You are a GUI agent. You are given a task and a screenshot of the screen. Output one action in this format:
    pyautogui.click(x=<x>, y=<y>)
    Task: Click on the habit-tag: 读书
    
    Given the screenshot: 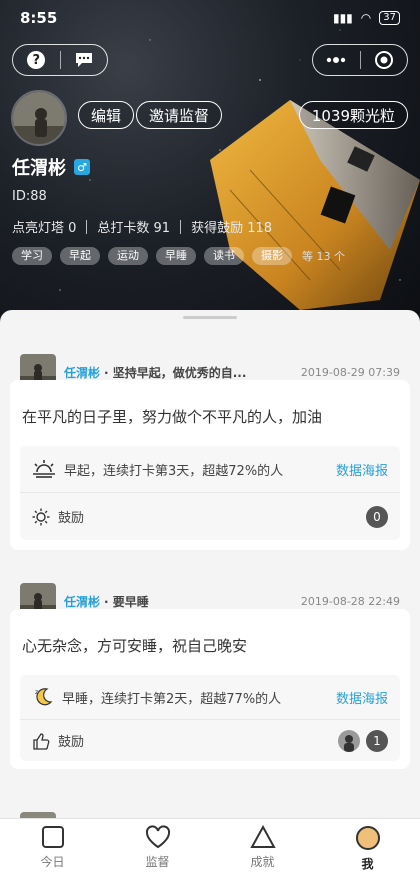 What is the action you would take?
    pyautogui.click(x=224, y=256)
    